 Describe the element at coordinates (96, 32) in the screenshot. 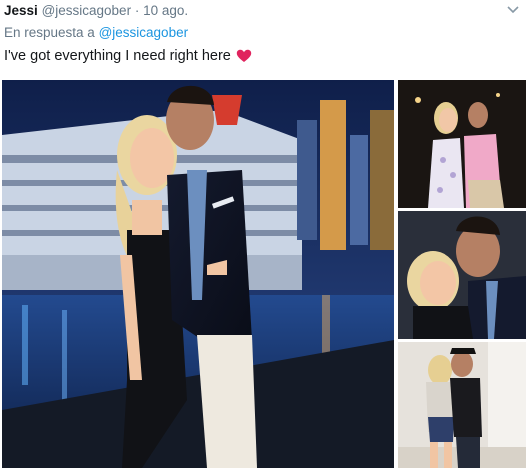

I see `reply-context: En respuesta a @jessicagober` at that location.